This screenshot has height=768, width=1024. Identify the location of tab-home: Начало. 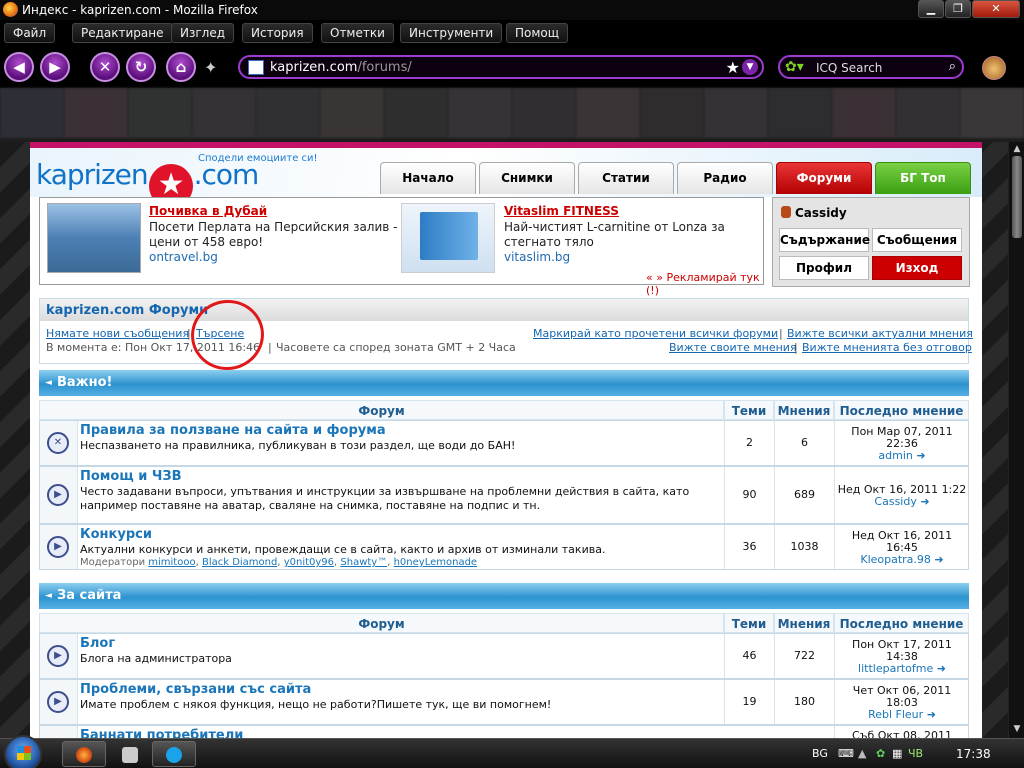
(428, 178).